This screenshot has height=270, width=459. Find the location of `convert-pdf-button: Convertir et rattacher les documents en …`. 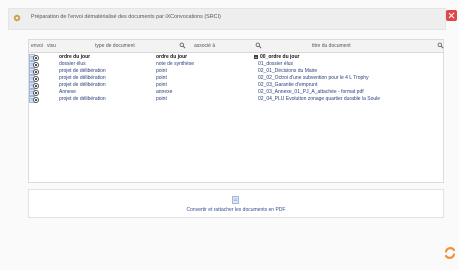

convert-pdf-button: Convertir et rattacher les documents en … is located at coordinates (236, 203).